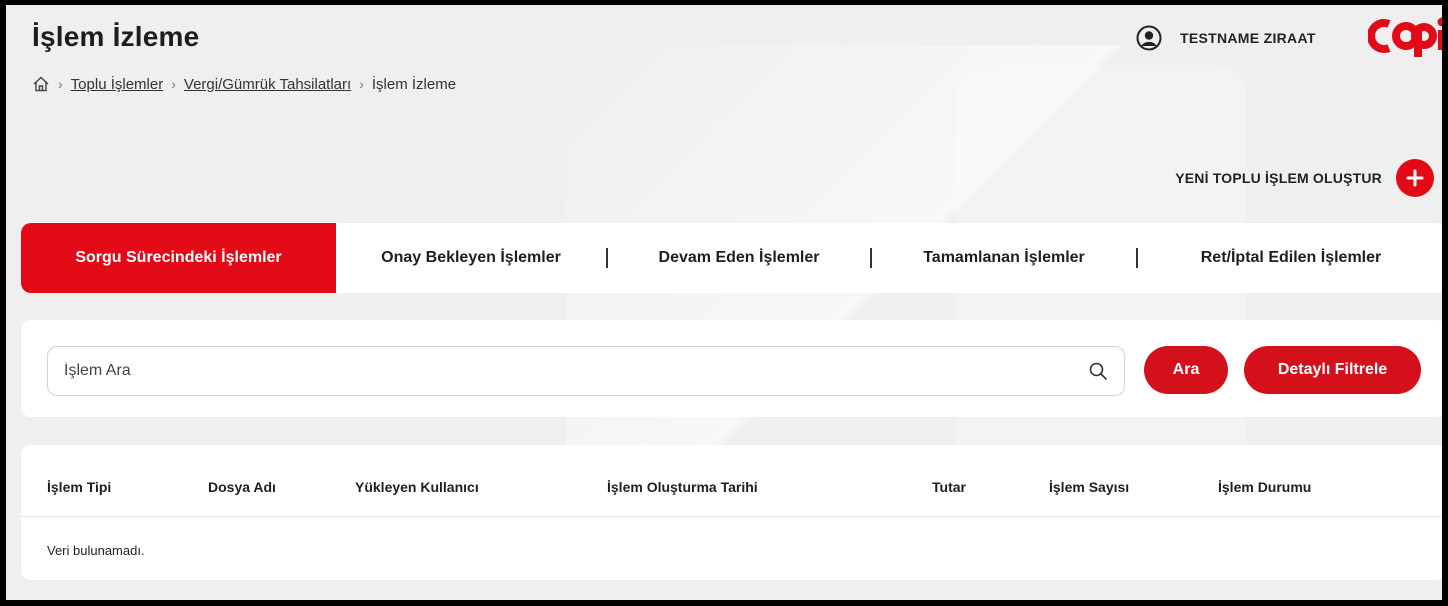  What do you see at coordinates (116, 36) in the screenshot?
I see `page-title: İşlem İzleme` at bounding box center [116, 36].